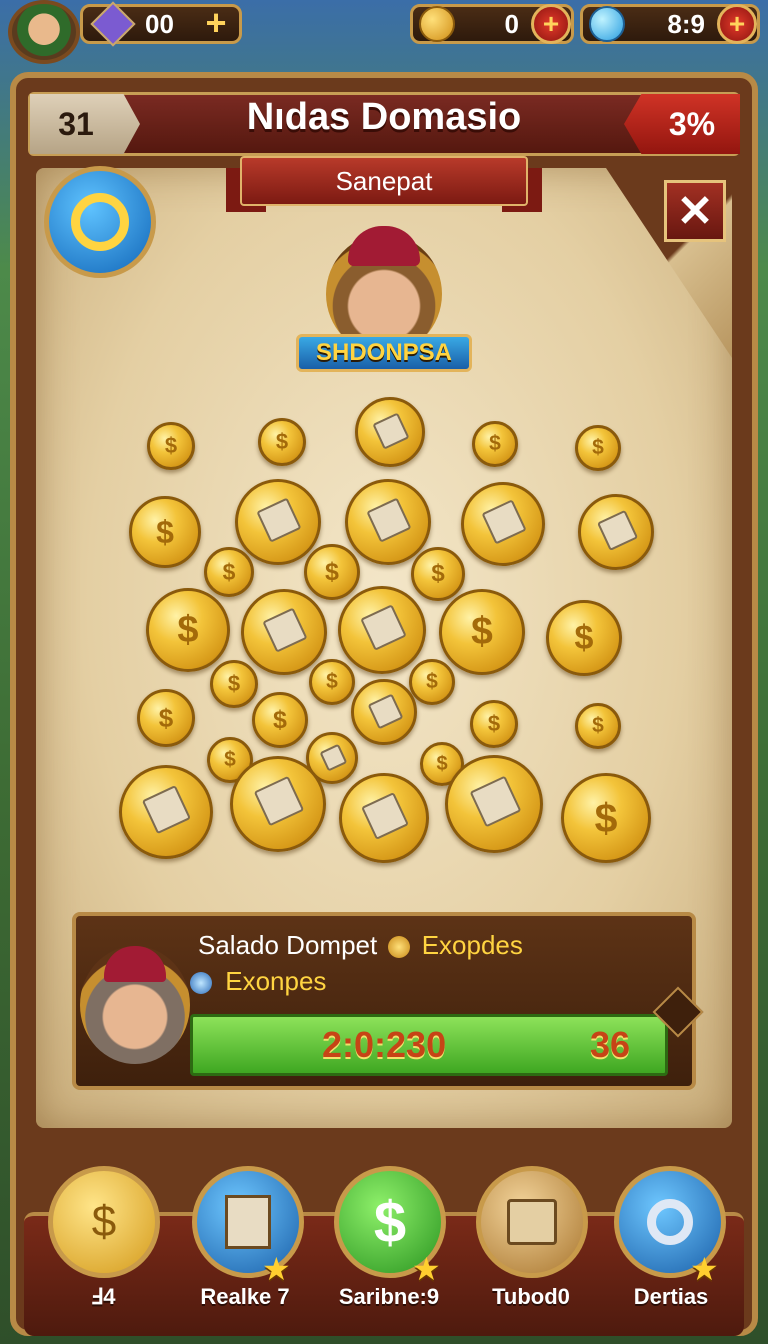  I want to click on add-gems-button: +, so click(216, 23).